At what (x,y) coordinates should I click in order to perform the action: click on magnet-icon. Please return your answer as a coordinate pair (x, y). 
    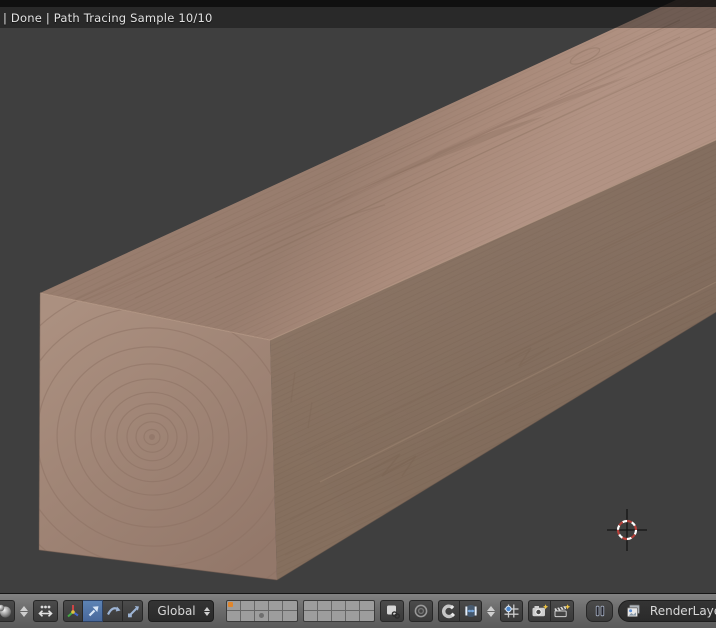
    Looking at the image, I should click on (449, 611).